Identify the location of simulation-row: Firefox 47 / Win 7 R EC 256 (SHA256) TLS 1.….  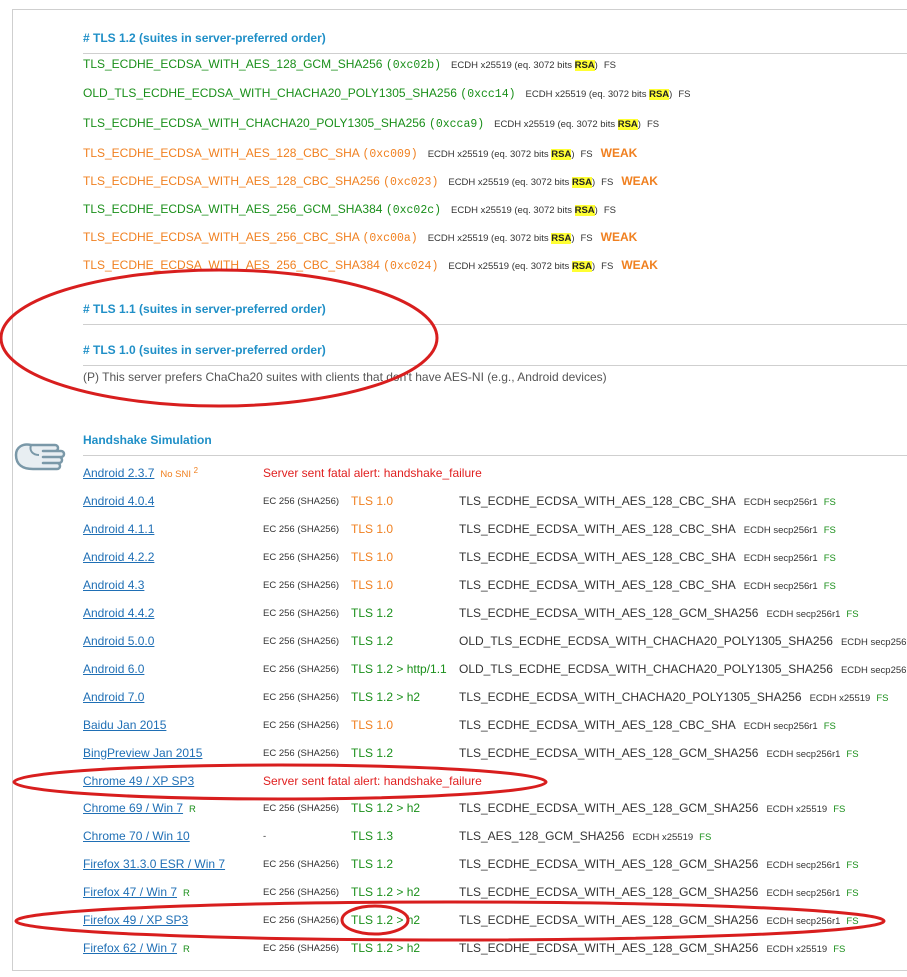
(495, 893).